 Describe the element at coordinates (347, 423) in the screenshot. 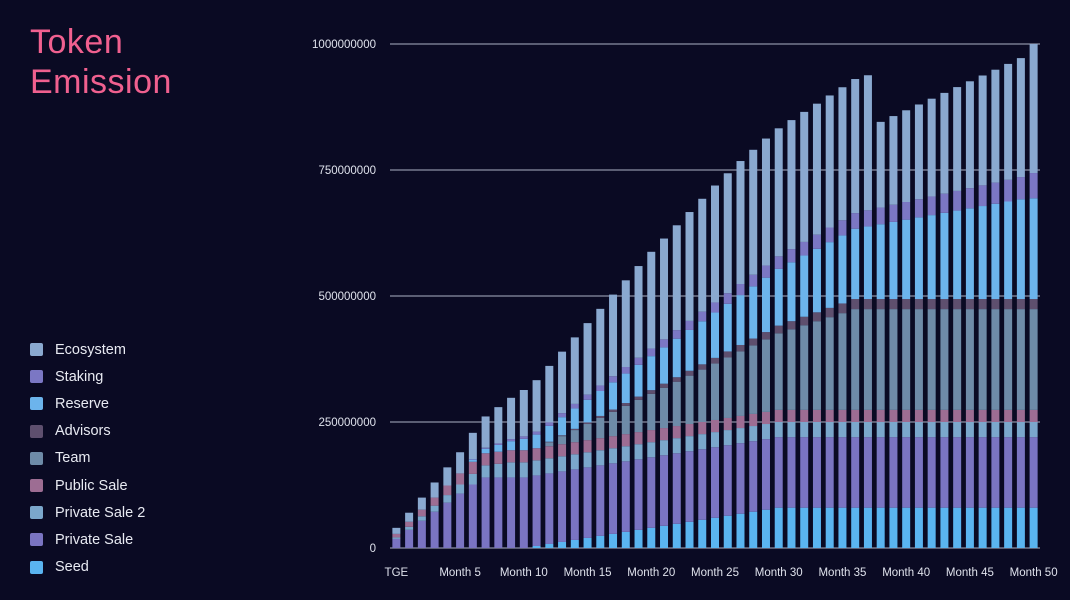

I see `y-axis-tick-label: 250000000` at that location.